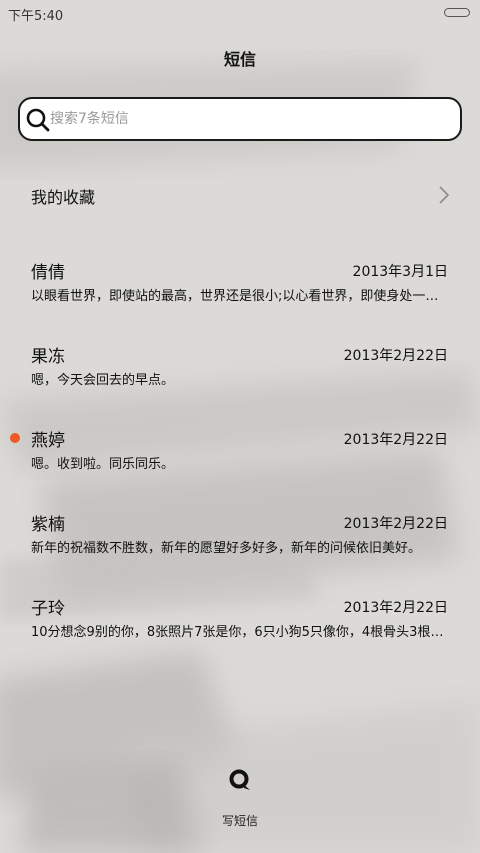 This screenshot has height=853, width=480. What do you see at coordinates (239, 59) in the screenshot?
I see `page-title: 短信` at bounding box center [239, 59].